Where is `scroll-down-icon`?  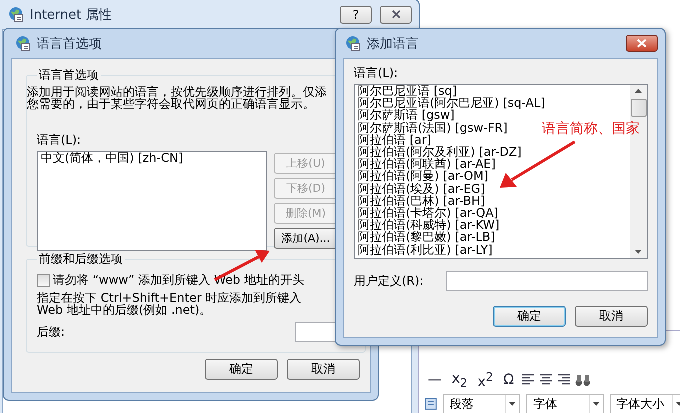
scroll-down-icon is located at coordinates (638, 252).